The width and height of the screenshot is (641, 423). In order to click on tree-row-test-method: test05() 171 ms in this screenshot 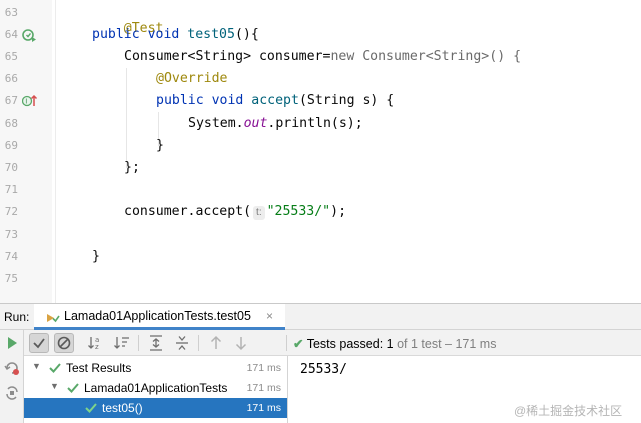, I will do `click(155, 408)`.